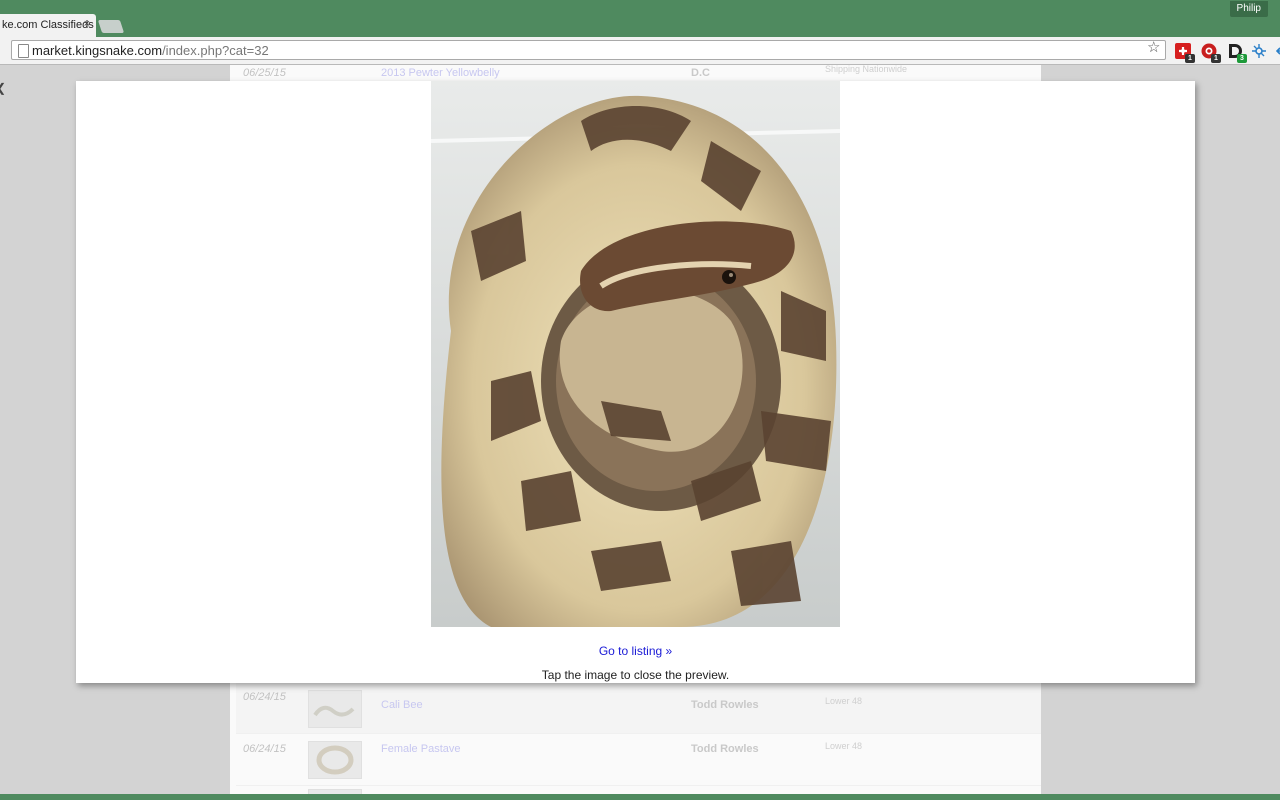 The height and width of the screenshot is (800, 1280). What do you see at coordinates (215, 50) in the screenshot?
I see `url-path: /index.php?cat=32` at bounding box center [215, 50].